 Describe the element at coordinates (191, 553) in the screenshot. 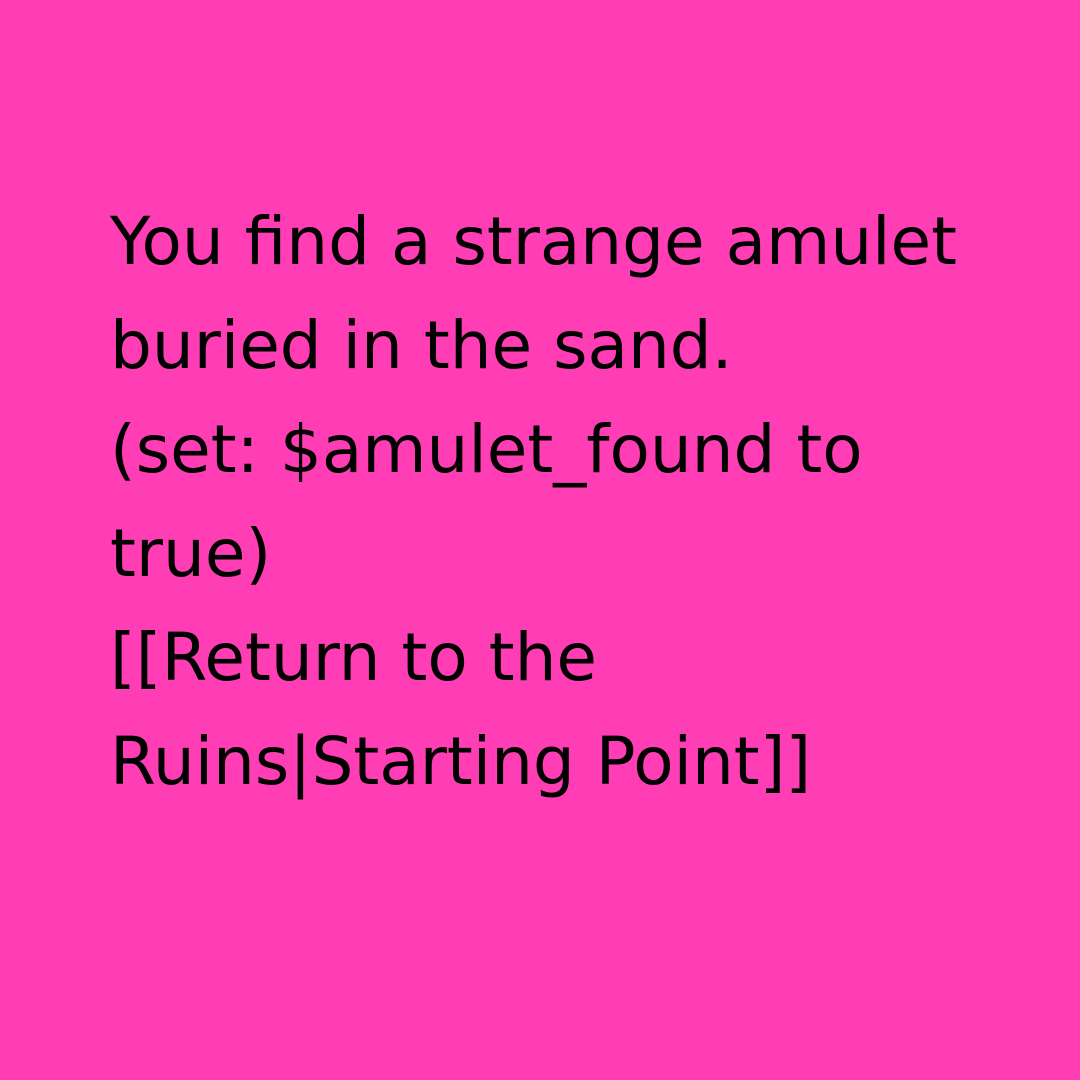

I see `passage-line: true)` at that location.